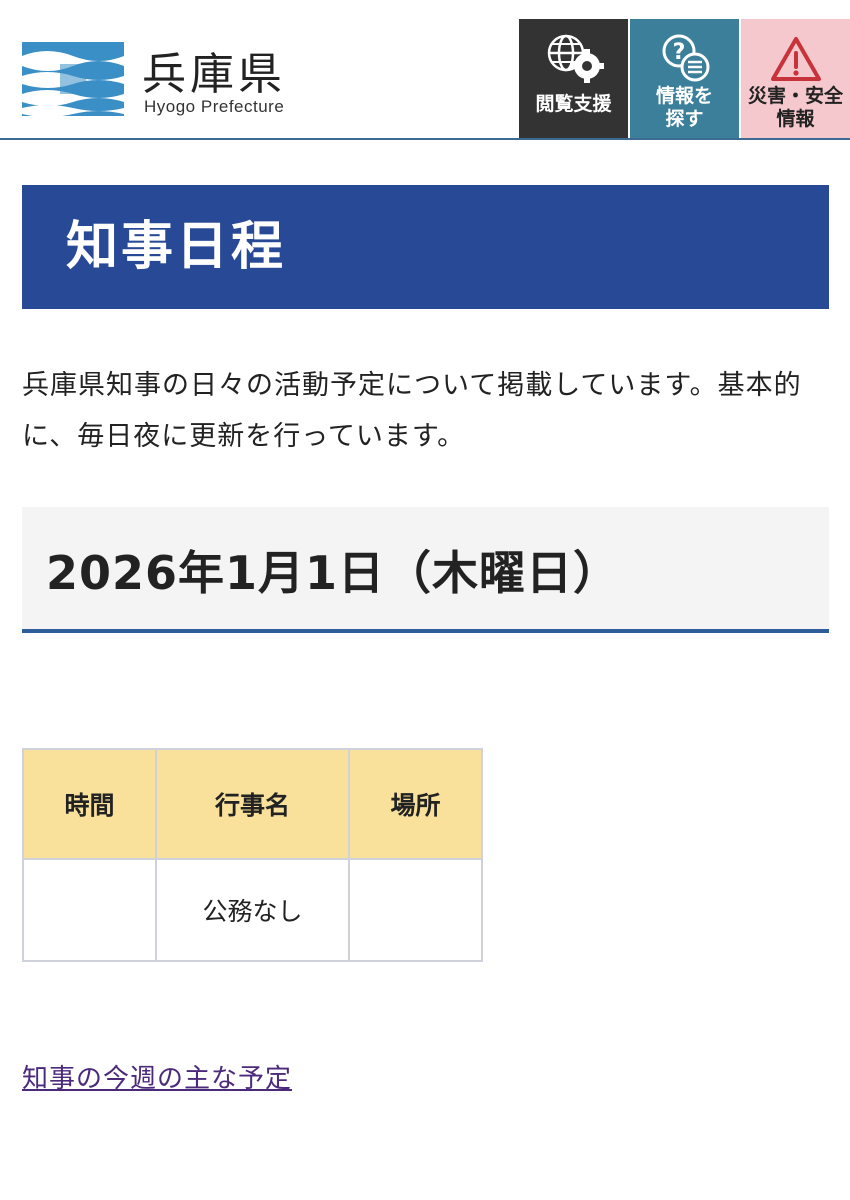 Image resolution: width=850 pixels, height=1200 pixels. I want to click on find-info-label: 情報を 探す, so click(684, 107).